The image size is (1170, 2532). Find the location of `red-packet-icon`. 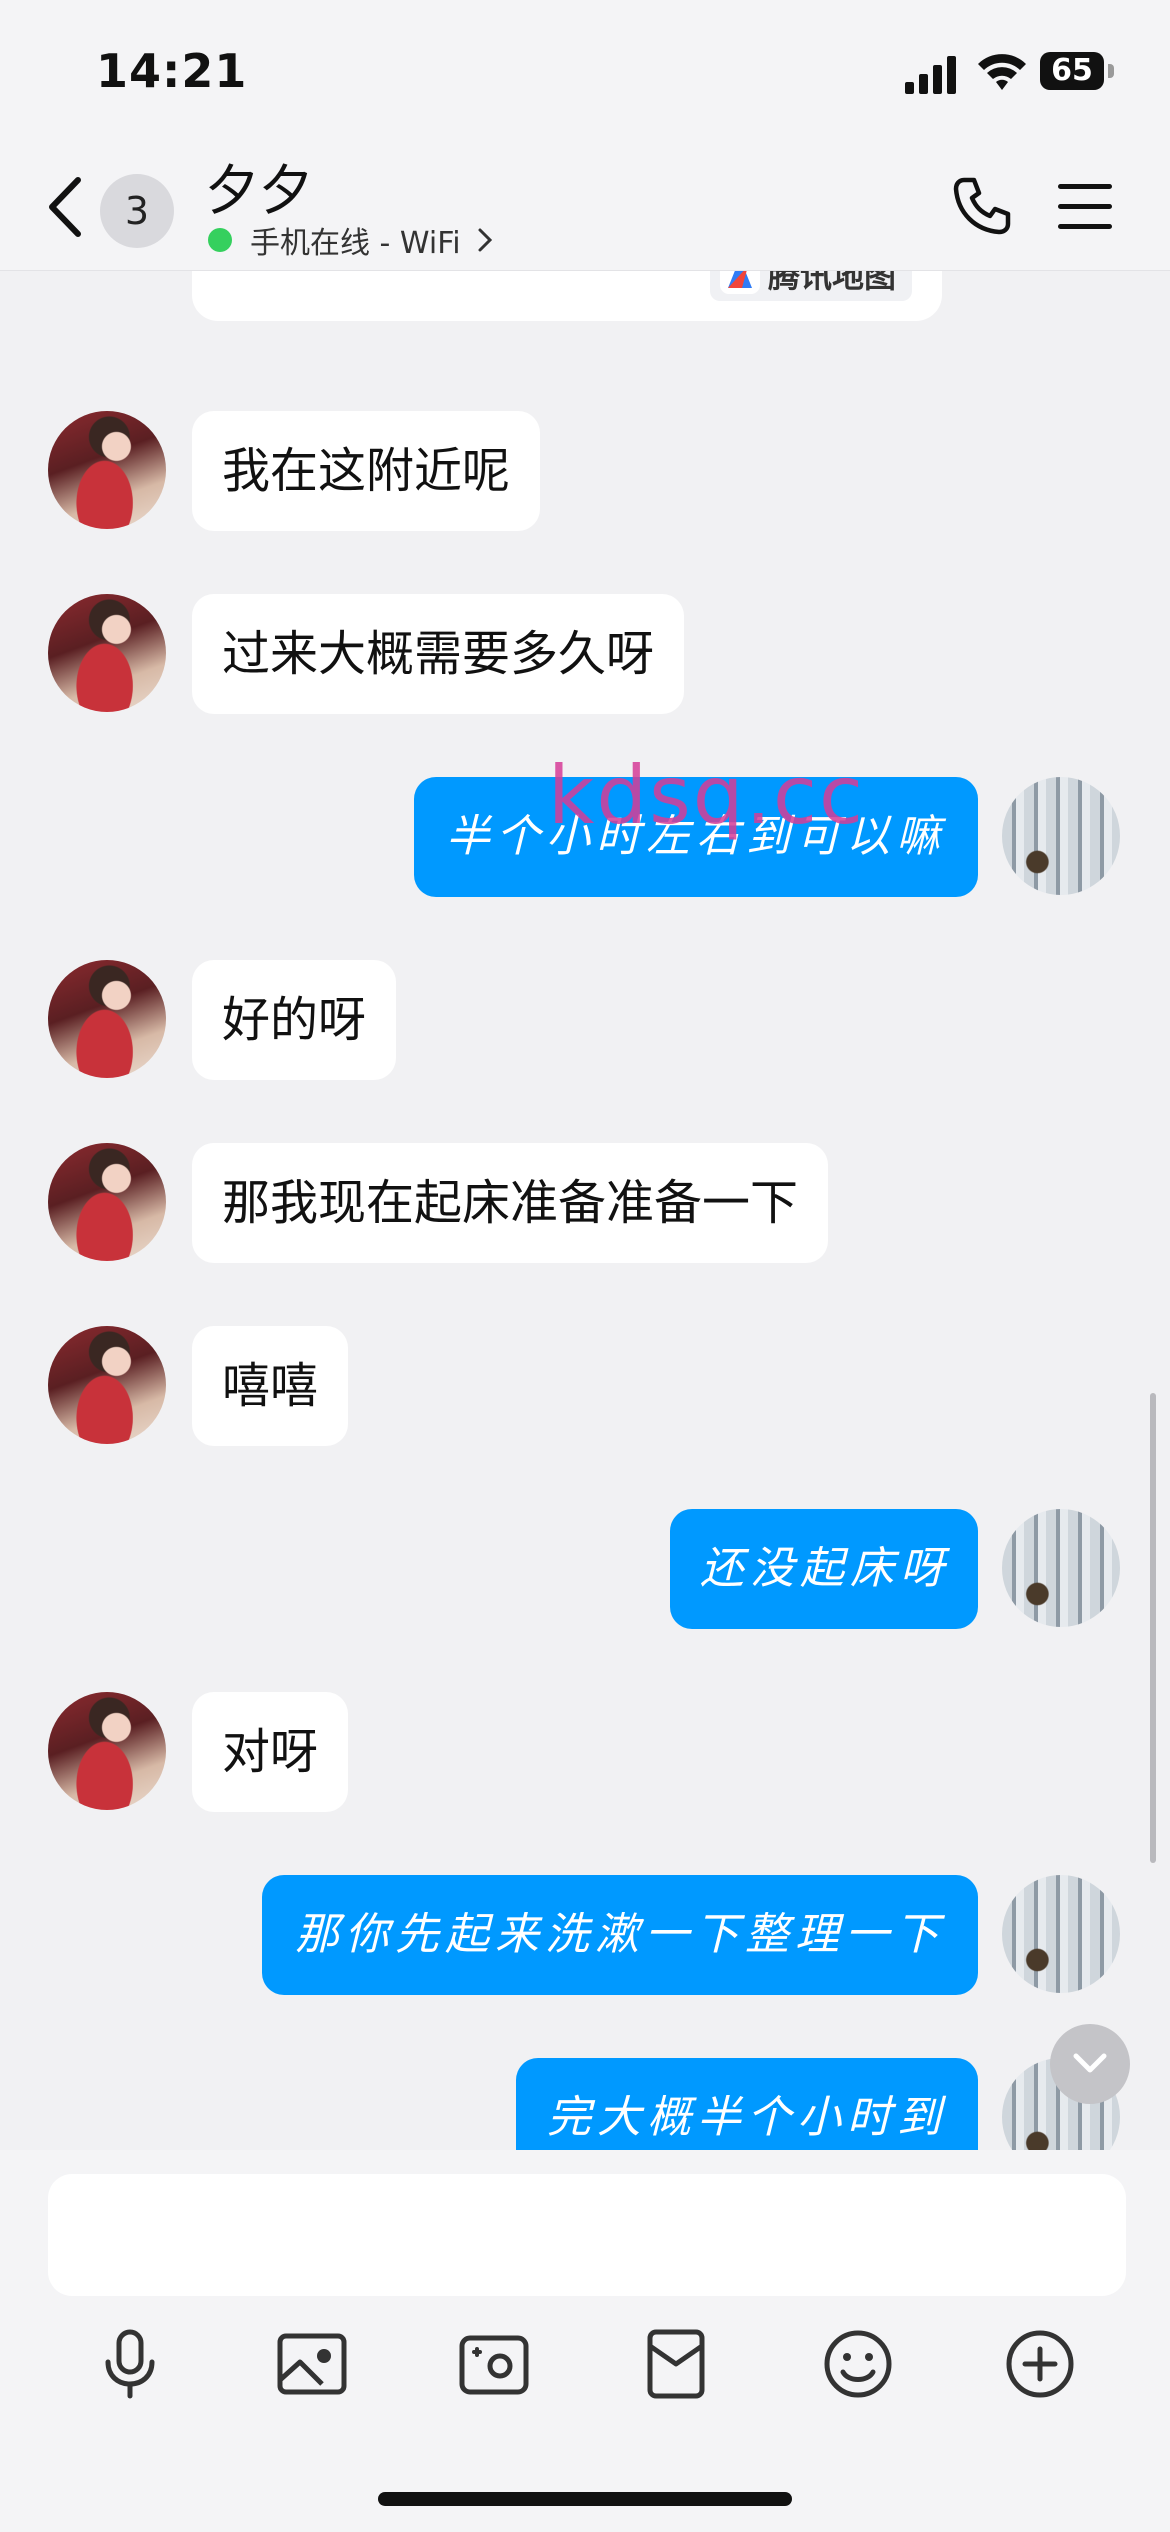

red-packet-icon is located at coordinates (676, 2364).